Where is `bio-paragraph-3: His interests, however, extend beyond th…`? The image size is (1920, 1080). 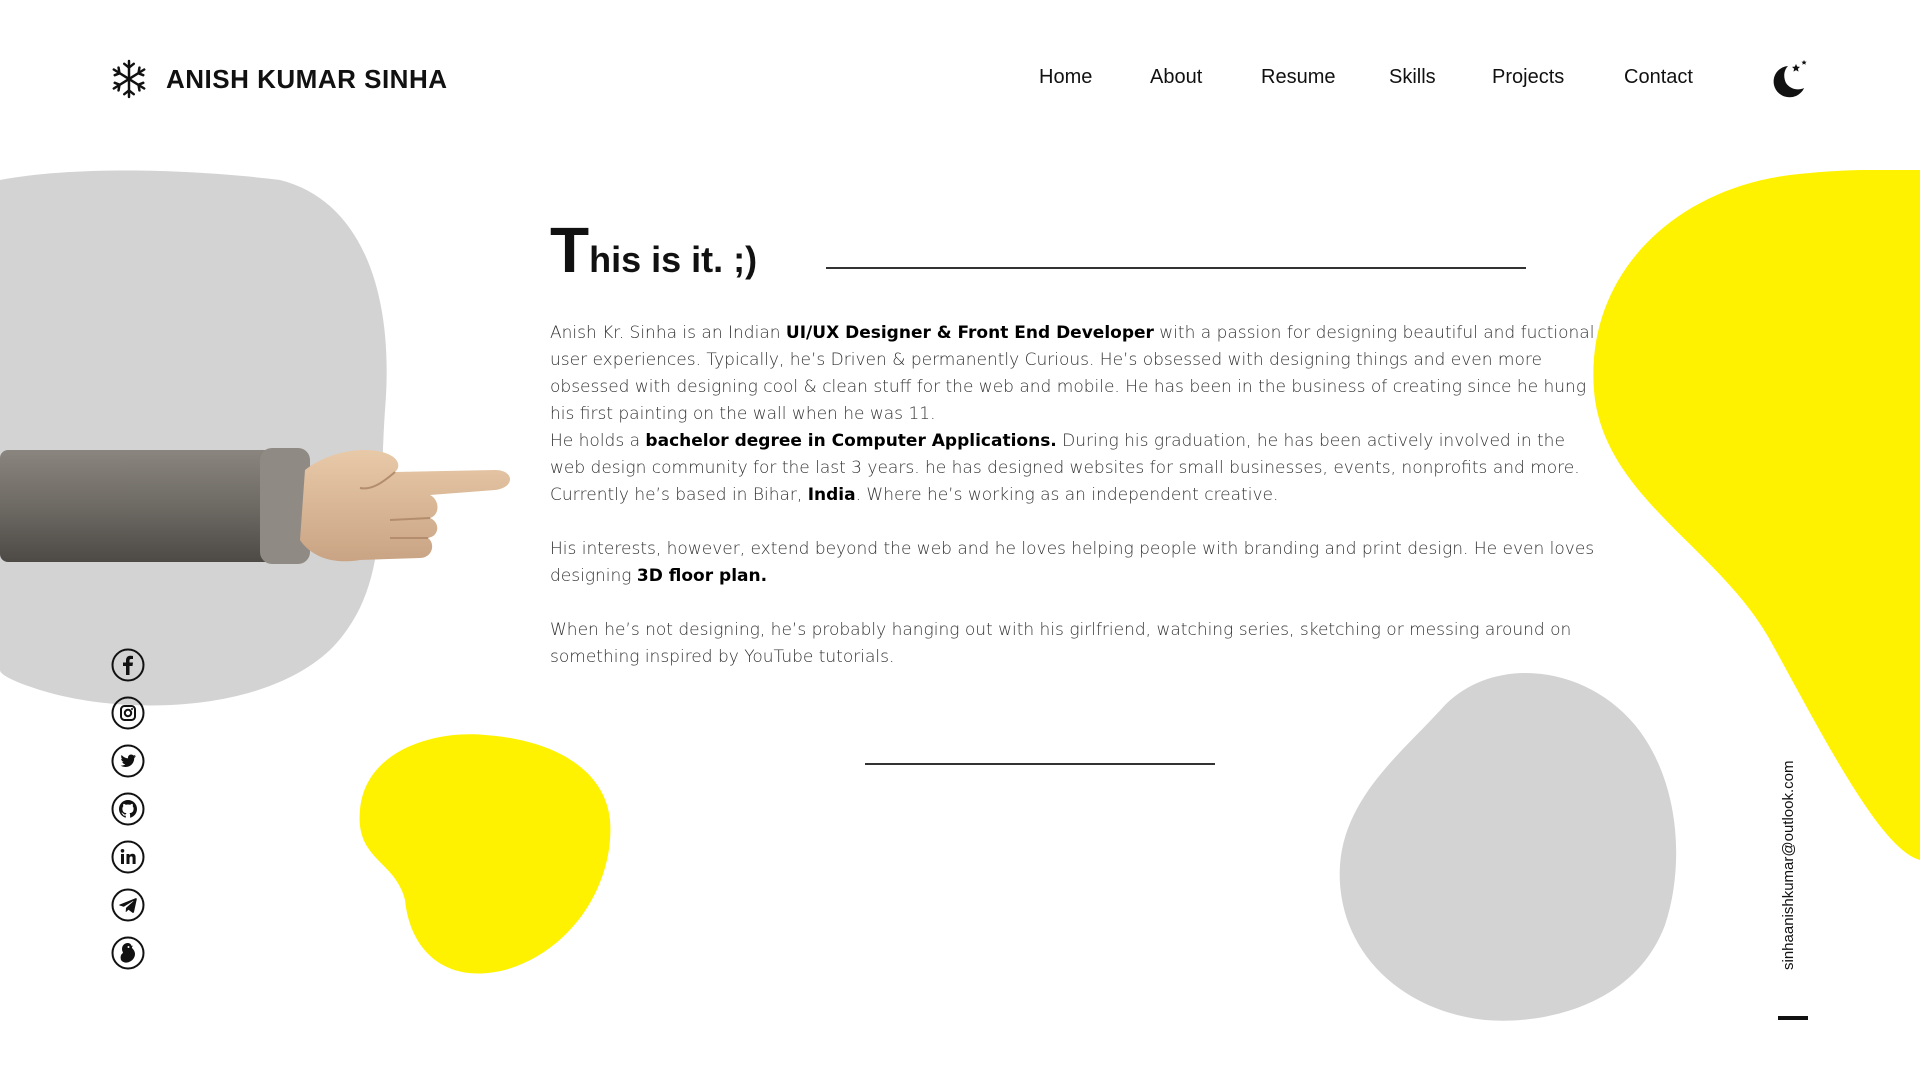 bio-paragraph-3: His interests, however, extend beyond th… is located at coordinates (1075, 563).